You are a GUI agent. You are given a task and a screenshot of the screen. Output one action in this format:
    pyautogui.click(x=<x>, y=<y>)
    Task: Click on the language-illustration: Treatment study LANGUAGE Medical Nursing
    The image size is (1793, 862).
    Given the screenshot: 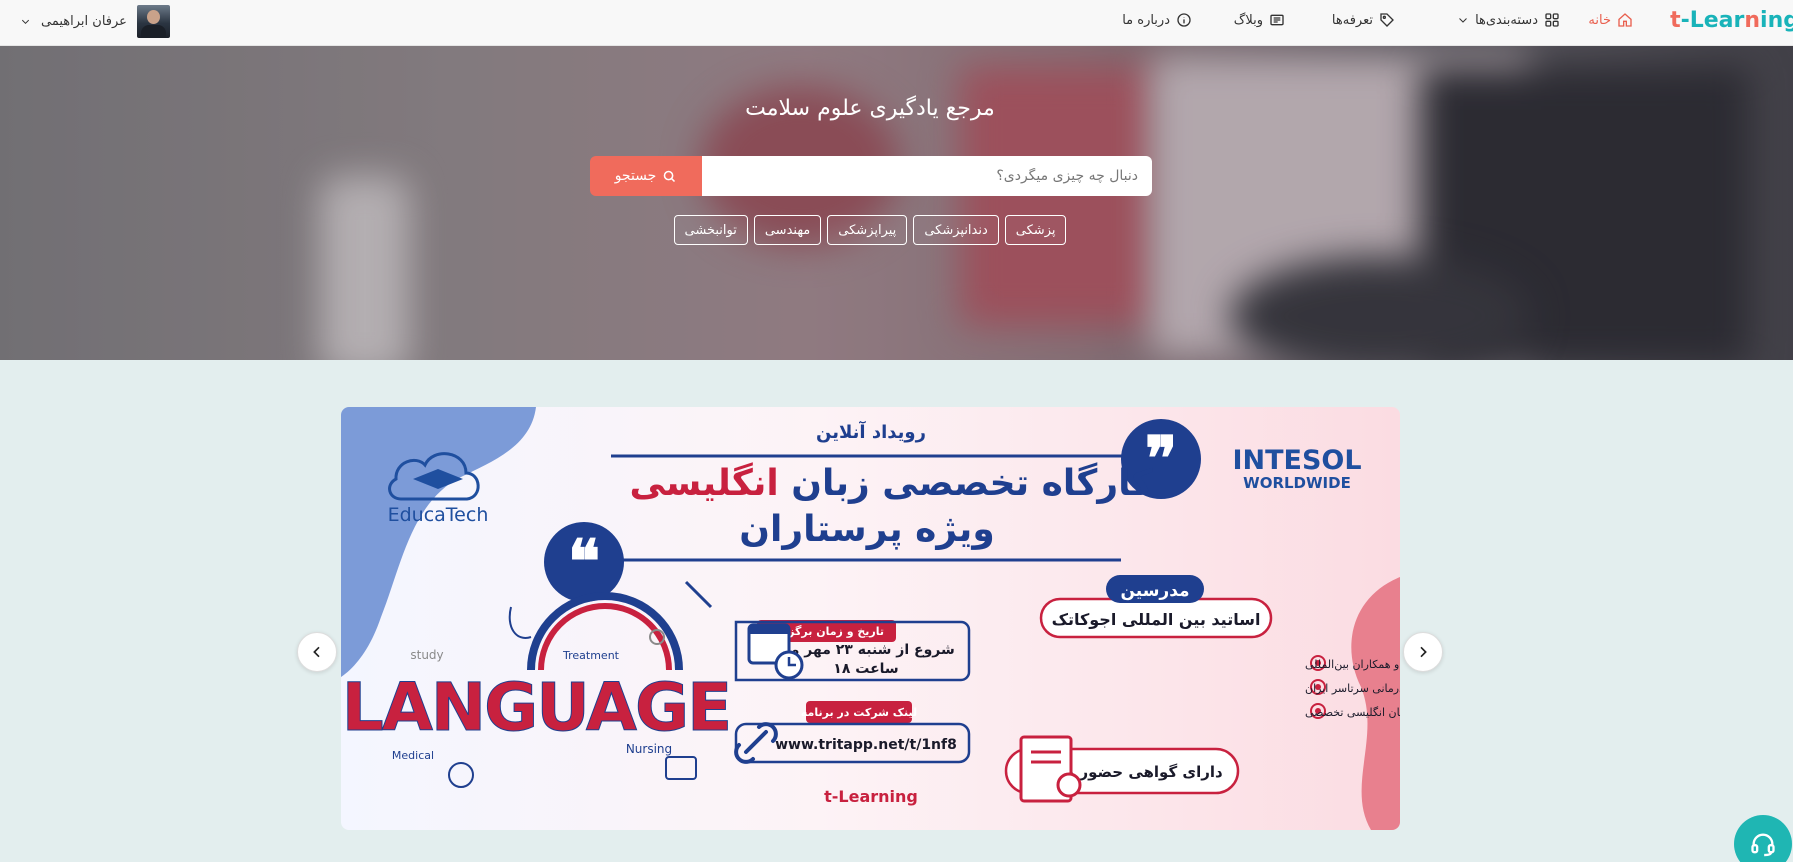 What is the action you would take?
    pyautogui.click(x=537, y=684)
    